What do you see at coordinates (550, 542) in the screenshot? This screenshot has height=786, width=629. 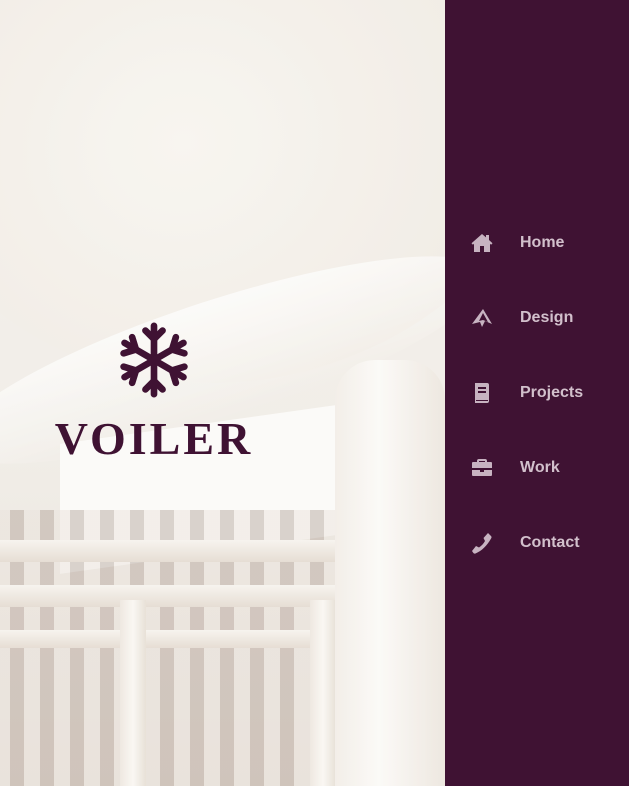 I see `nav-label-contact: Contact` at bounding box center [550, 542].